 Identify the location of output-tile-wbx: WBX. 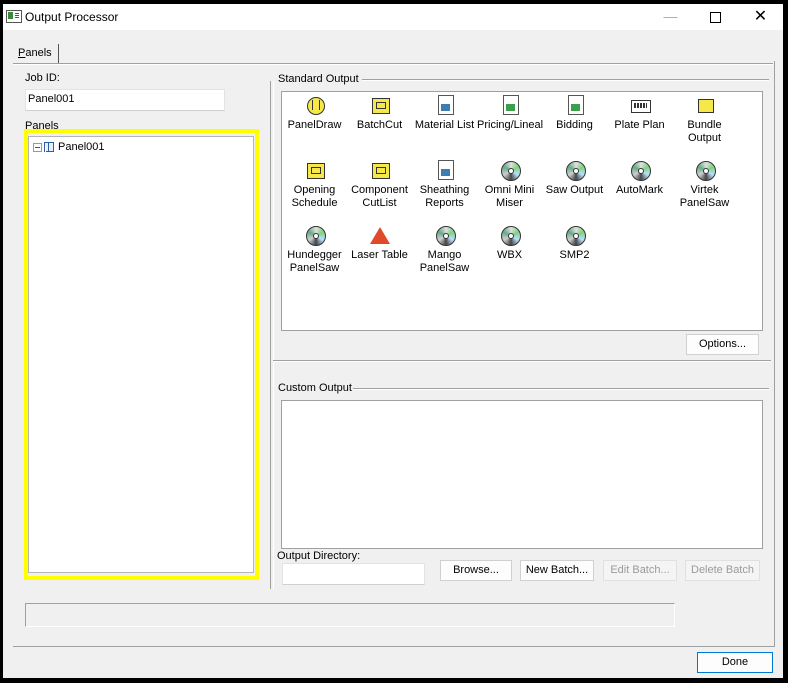
(509, 243).